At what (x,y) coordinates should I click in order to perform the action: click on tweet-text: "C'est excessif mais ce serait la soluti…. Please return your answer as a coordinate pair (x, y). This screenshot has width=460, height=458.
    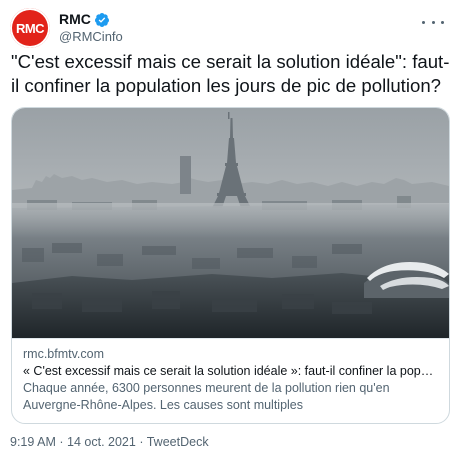
    Looking at the image, I should click on (230, 73).